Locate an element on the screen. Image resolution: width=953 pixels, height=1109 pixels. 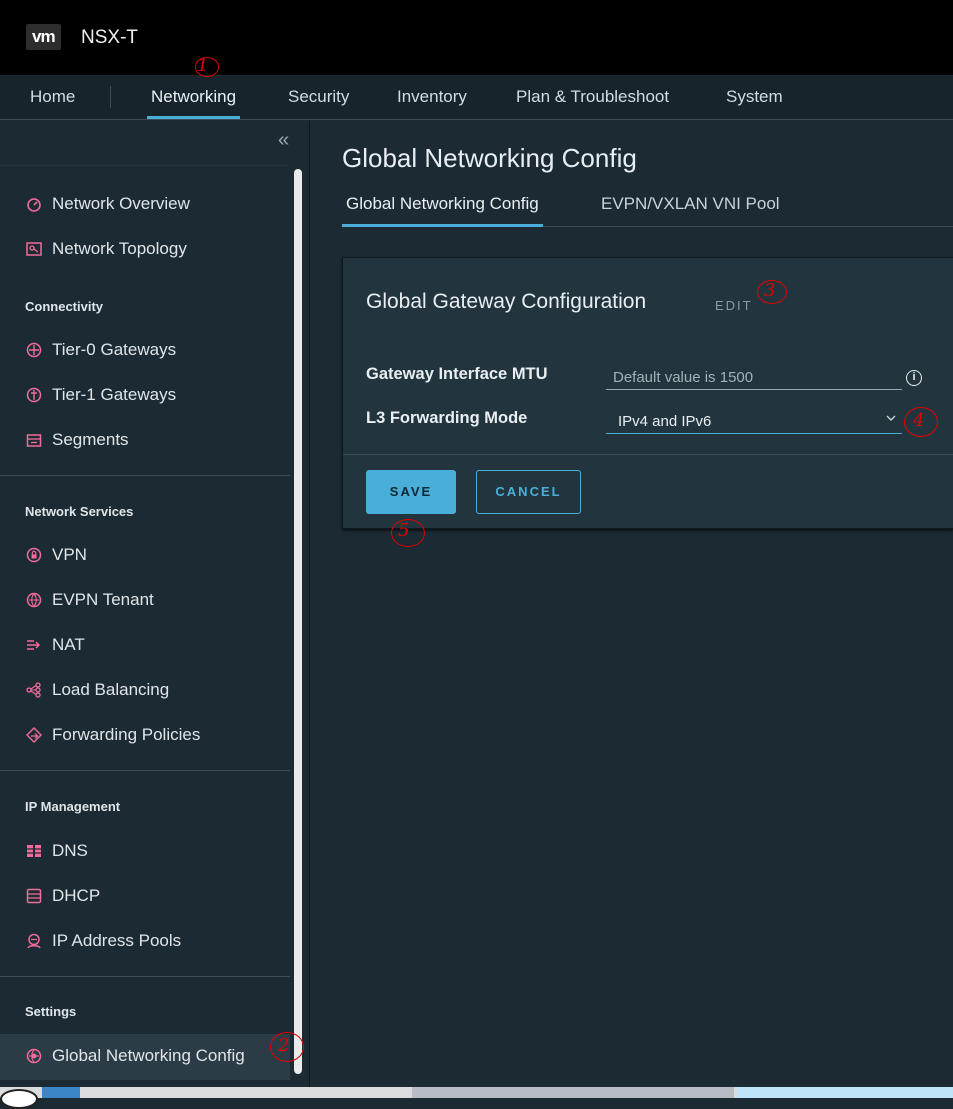
annotation-2-circle is located at coordinates (287, 1047).